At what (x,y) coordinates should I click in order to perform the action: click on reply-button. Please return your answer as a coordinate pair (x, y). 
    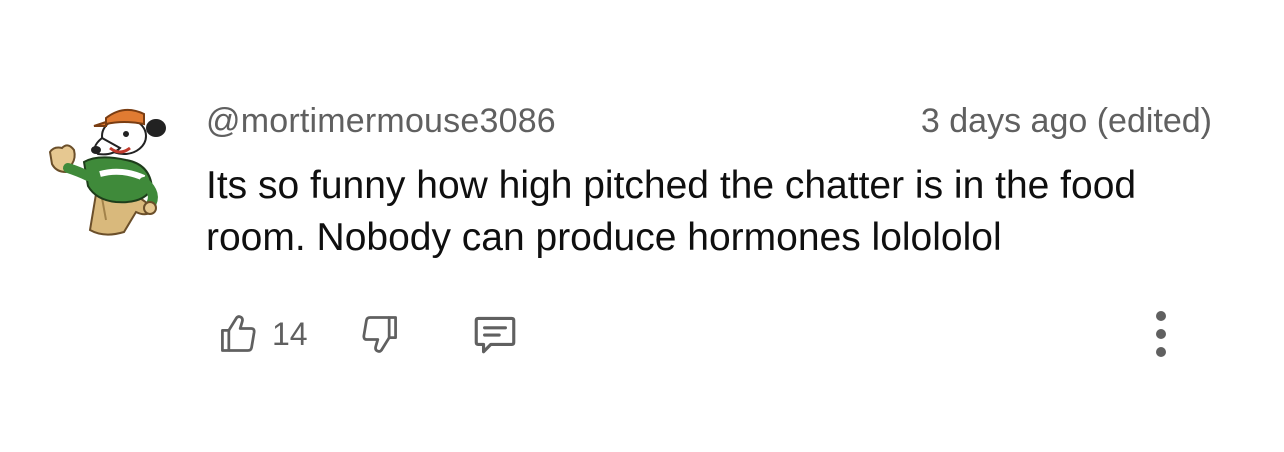
    Looking at the image, I should click on (495, 334).